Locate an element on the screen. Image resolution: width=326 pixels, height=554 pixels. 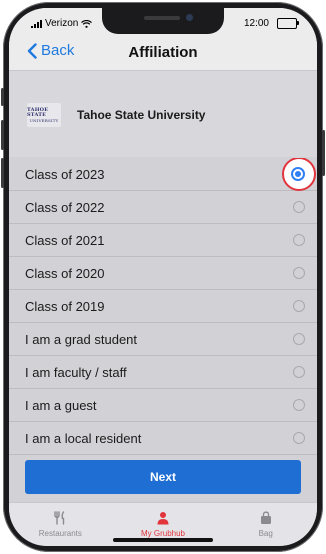
footer-bar: Next is located at coordinates (163, 479).